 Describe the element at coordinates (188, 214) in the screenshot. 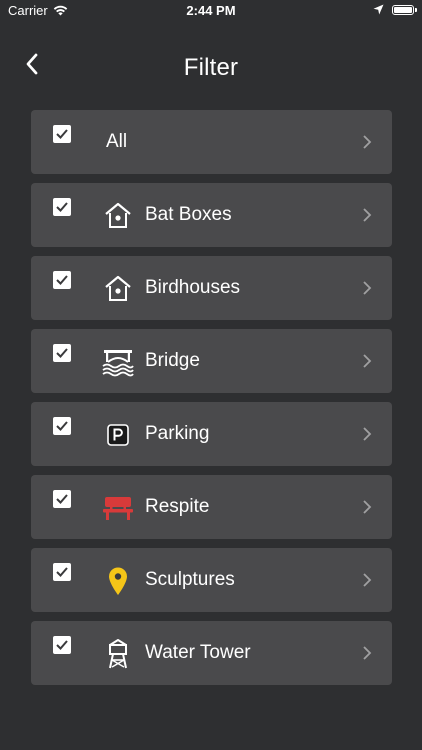

I see `filter-label: Bat Boxes` at that location.